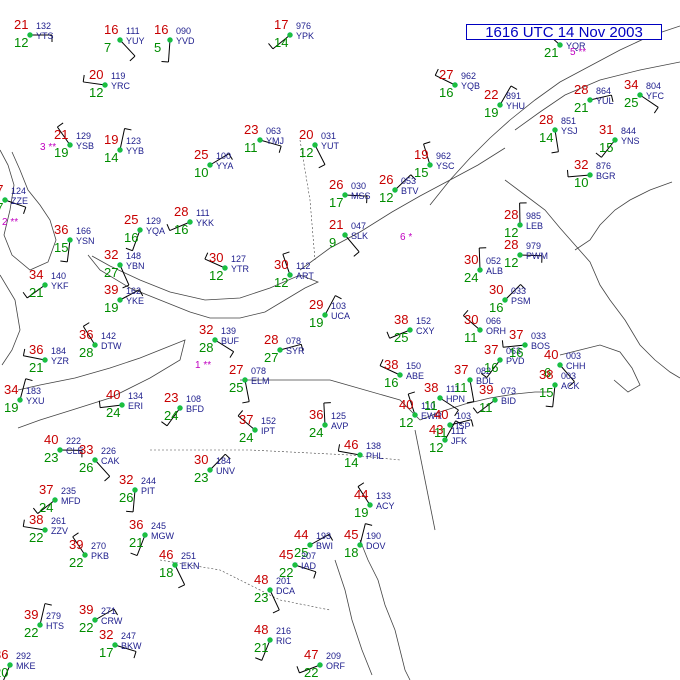 The height and width of the screenshot is (680, 680). Describe the element at coordinates (301, 534) in the screenshot. I see `temperature-label: 44` at that location.